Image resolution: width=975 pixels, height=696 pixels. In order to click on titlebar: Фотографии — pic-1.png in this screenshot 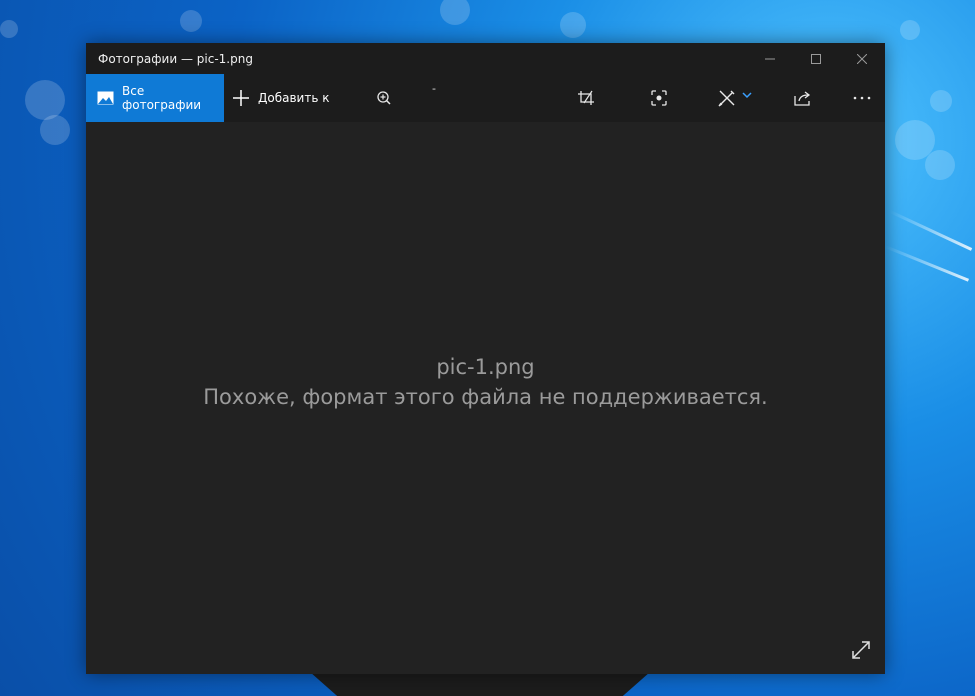, I will do `click(485, 58)`.